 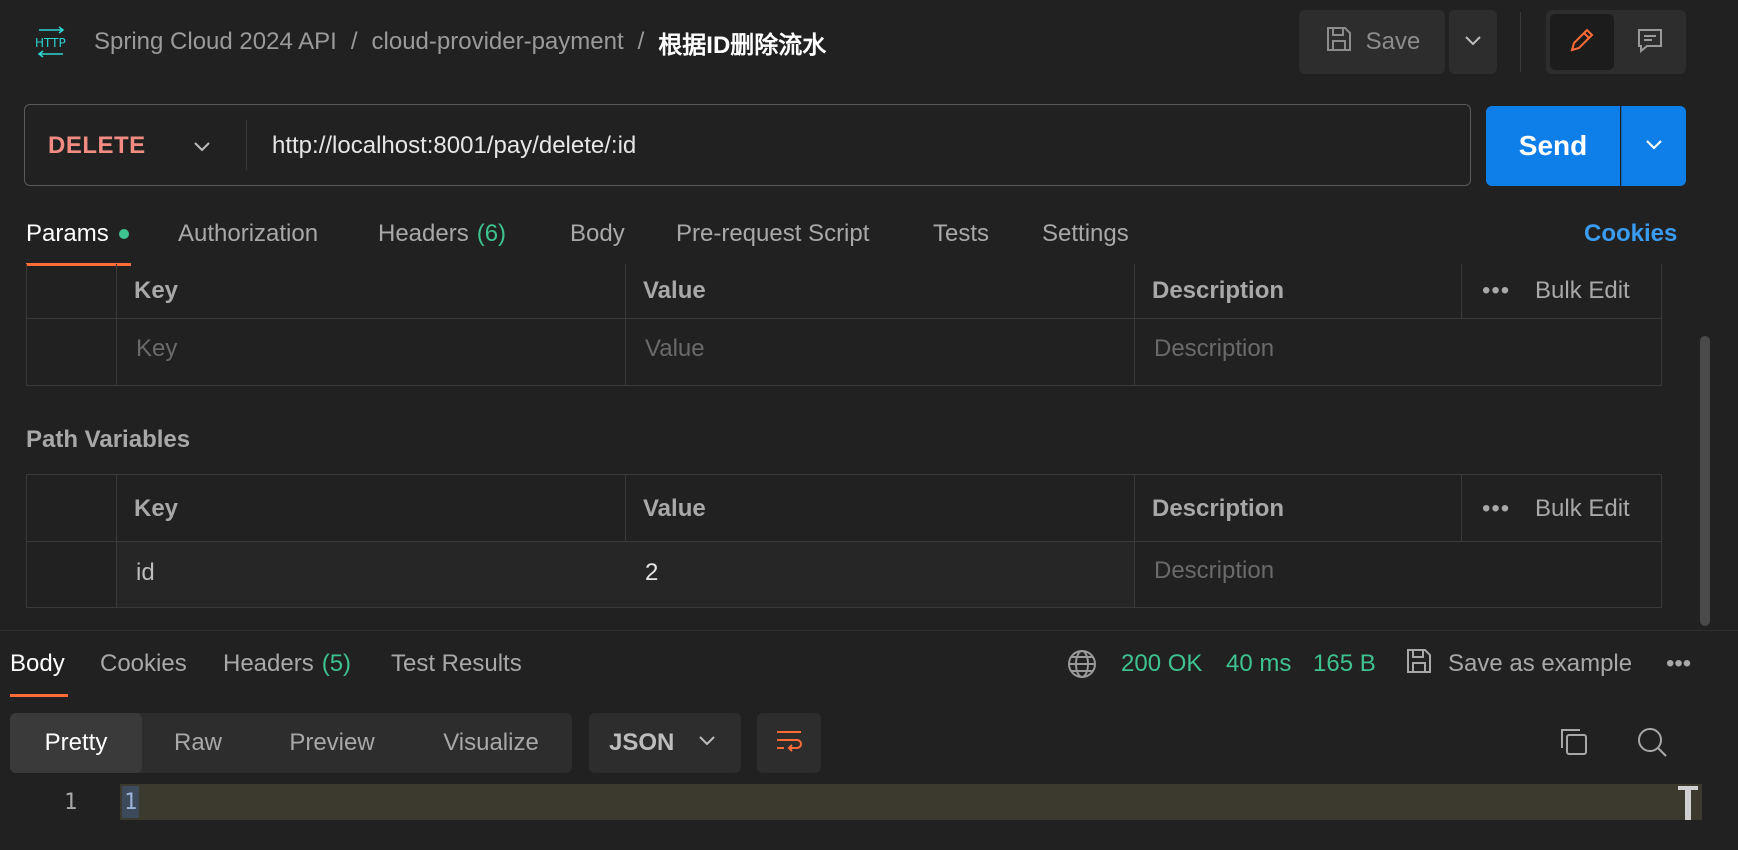 I want to click on headers-count: (6), so click(x=491, y=233).